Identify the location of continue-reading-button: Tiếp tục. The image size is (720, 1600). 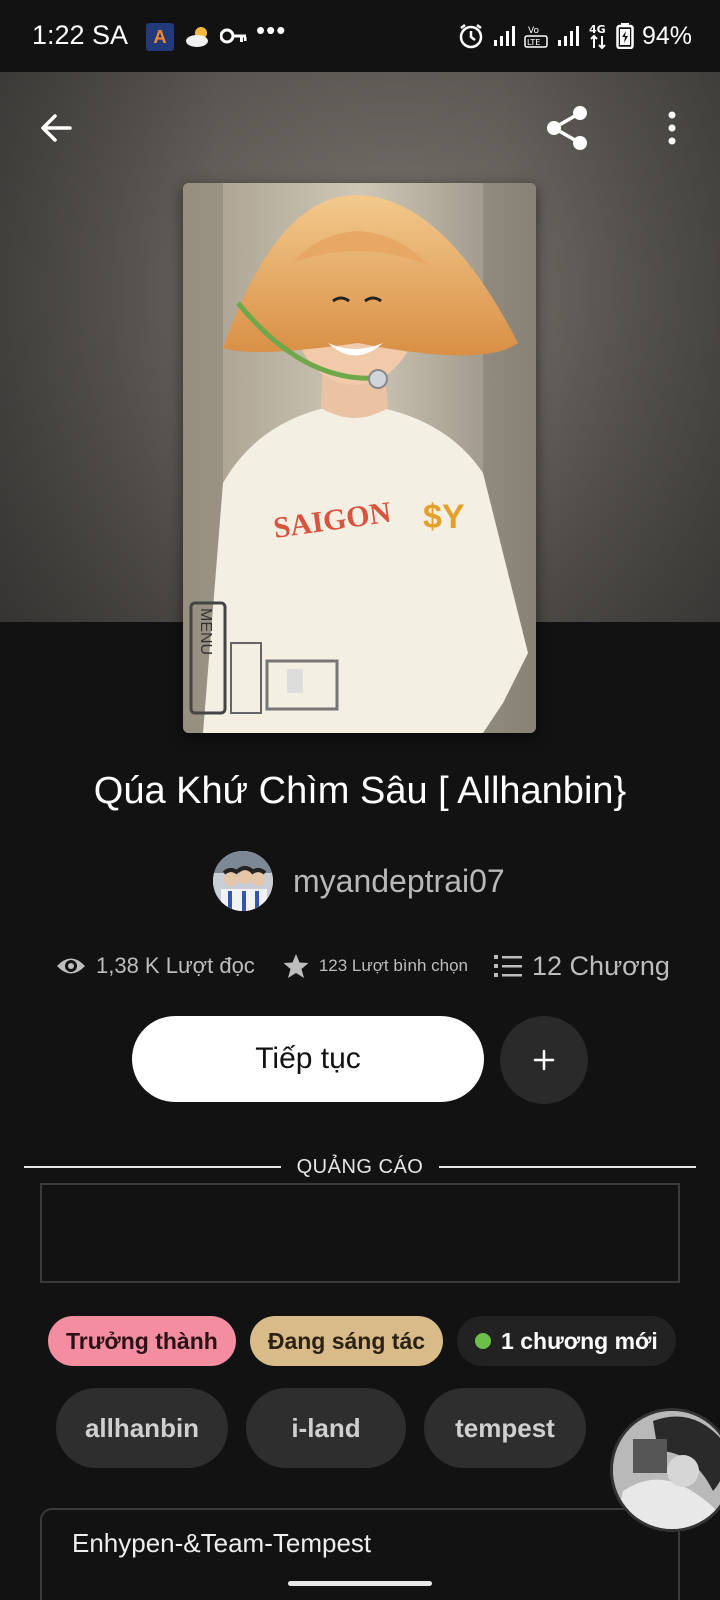
(308, 1059).